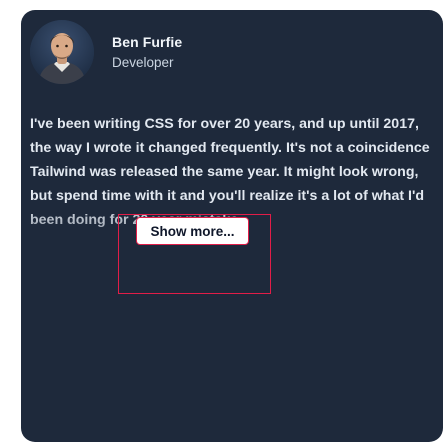 The height and width of the screenshot is (448, 448). I want to click on author-role: Developer, so click(143, 62).